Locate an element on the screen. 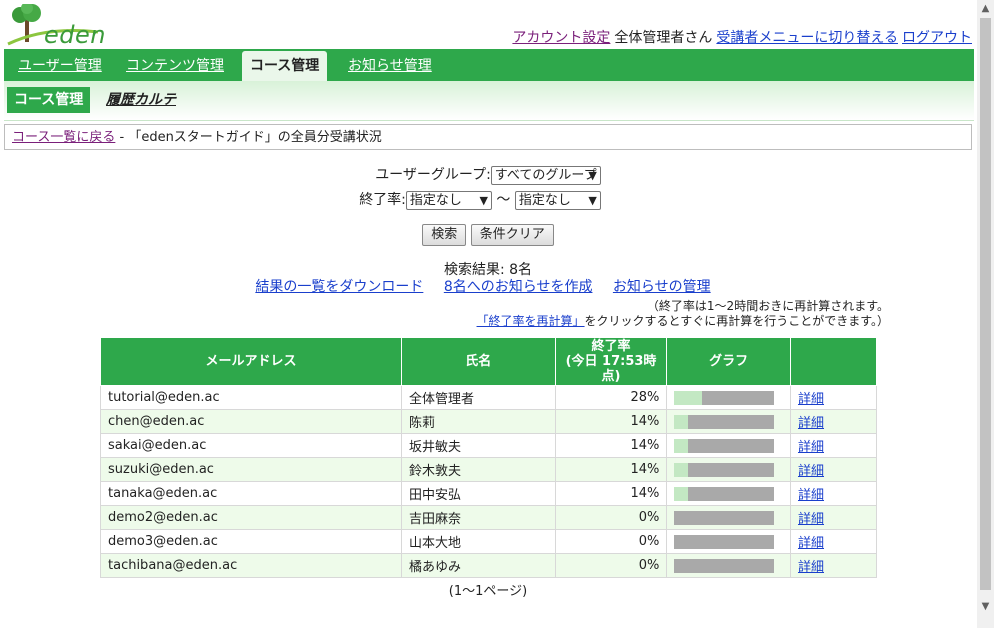 This screenshot has width=994, height=628. cell-rate: 28% is located at coordinates (611, 397).